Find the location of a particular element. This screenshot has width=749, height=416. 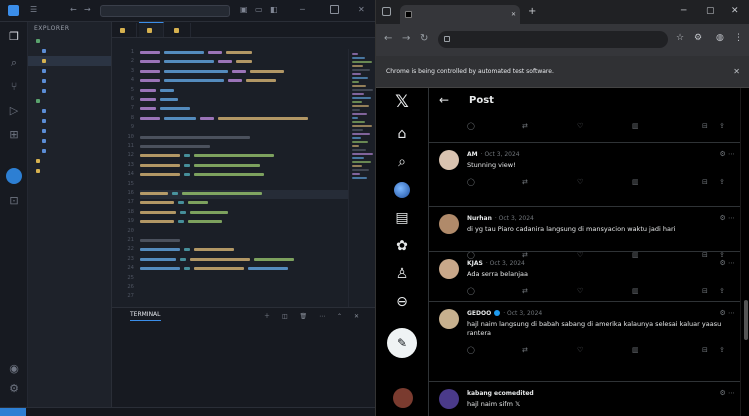

bookmark-star-icon: ☆ is located at coordinates (680, 38).